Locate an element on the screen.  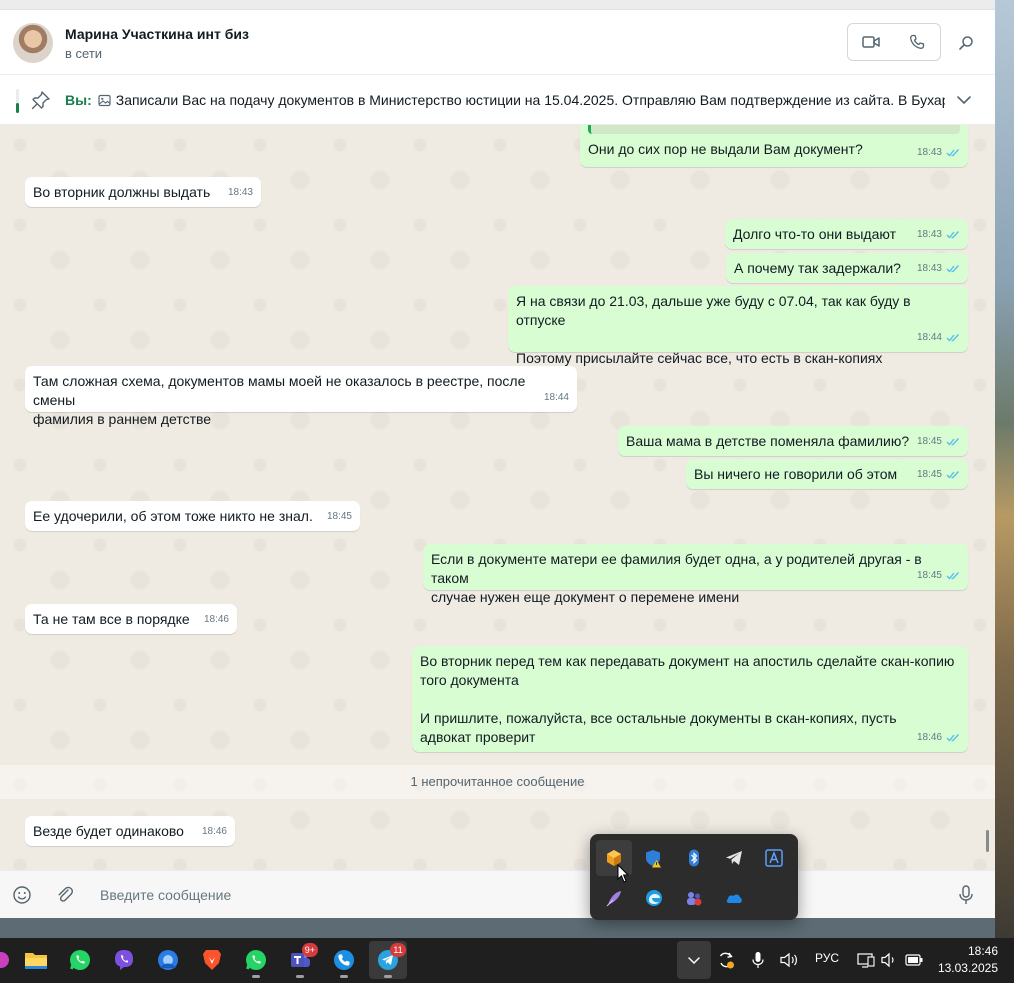
contact-name: Марина Участкина инт биз is located at coordinates (157, 34).